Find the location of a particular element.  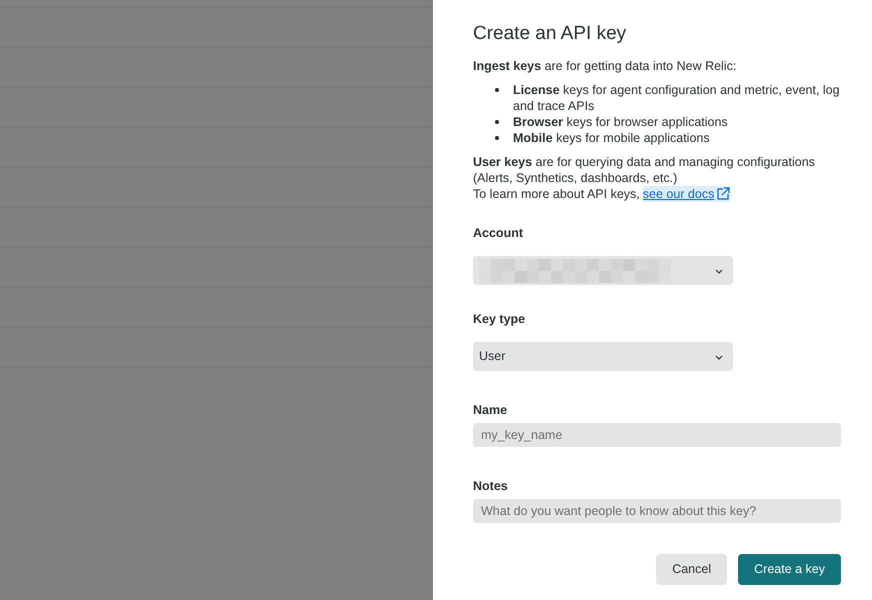

bullet-text: Mobile keys for mobile applications is located at coordinates (611, 138).